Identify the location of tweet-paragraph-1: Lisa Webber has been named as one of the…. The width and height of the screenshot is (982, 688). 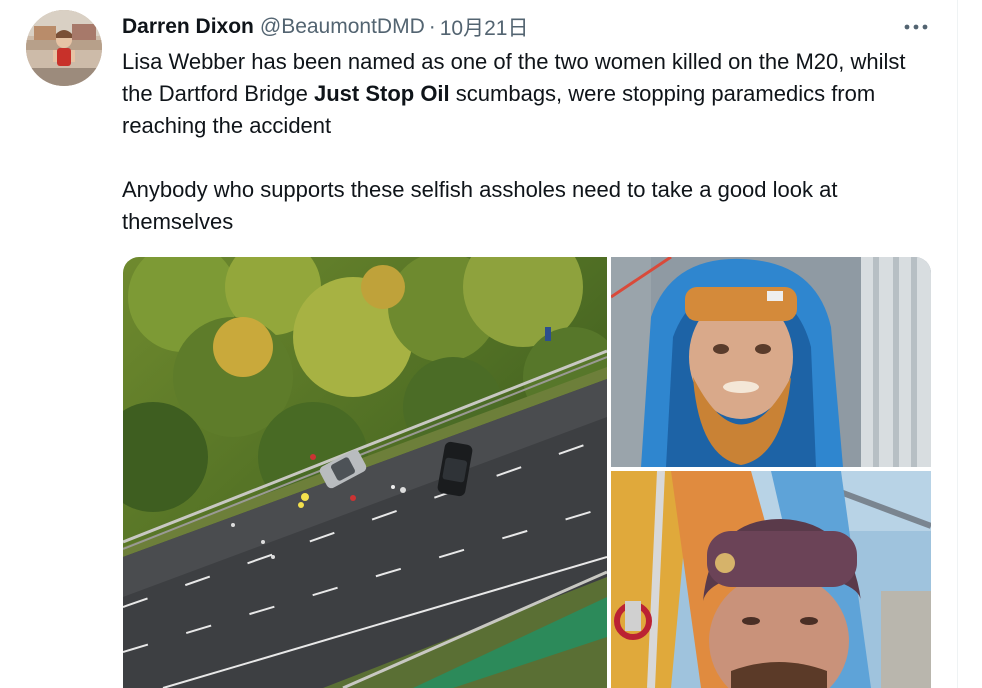
(532, 94).